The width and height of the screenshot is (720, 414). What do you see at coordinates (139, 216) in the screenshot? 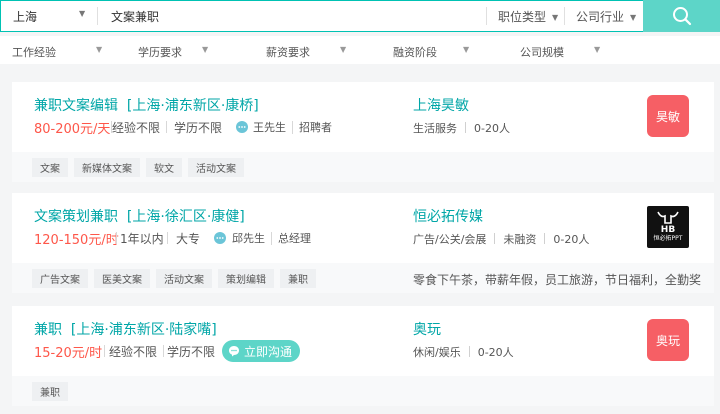
I see `job-title: 文案策划兼职 [上海·徐汇区·康健]` at bounding box center [139, 216].